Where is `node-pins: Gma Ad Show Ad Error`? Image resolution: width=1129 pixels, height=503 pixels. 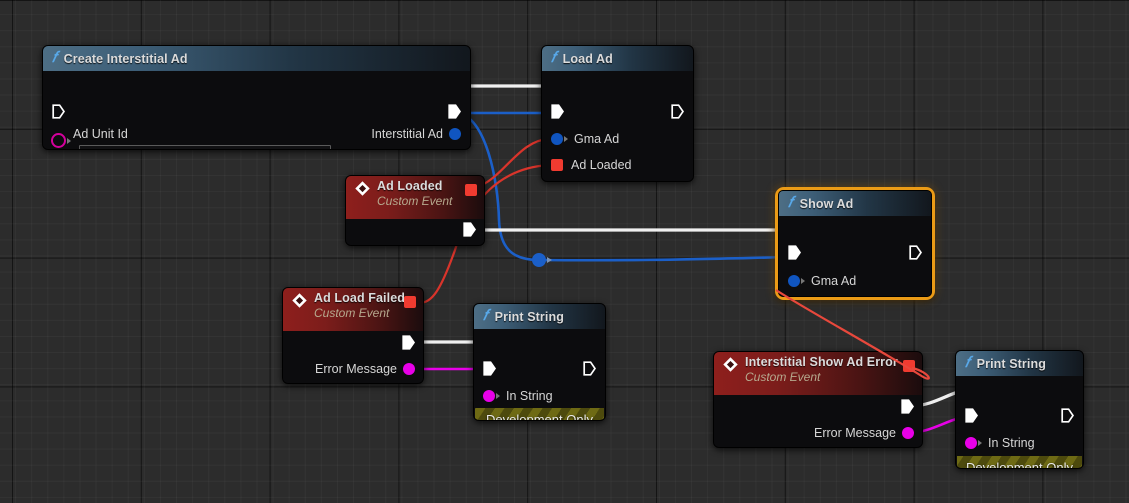 node-pins: Gma Ad Show Ad Error is located at coordinates (855, 256).